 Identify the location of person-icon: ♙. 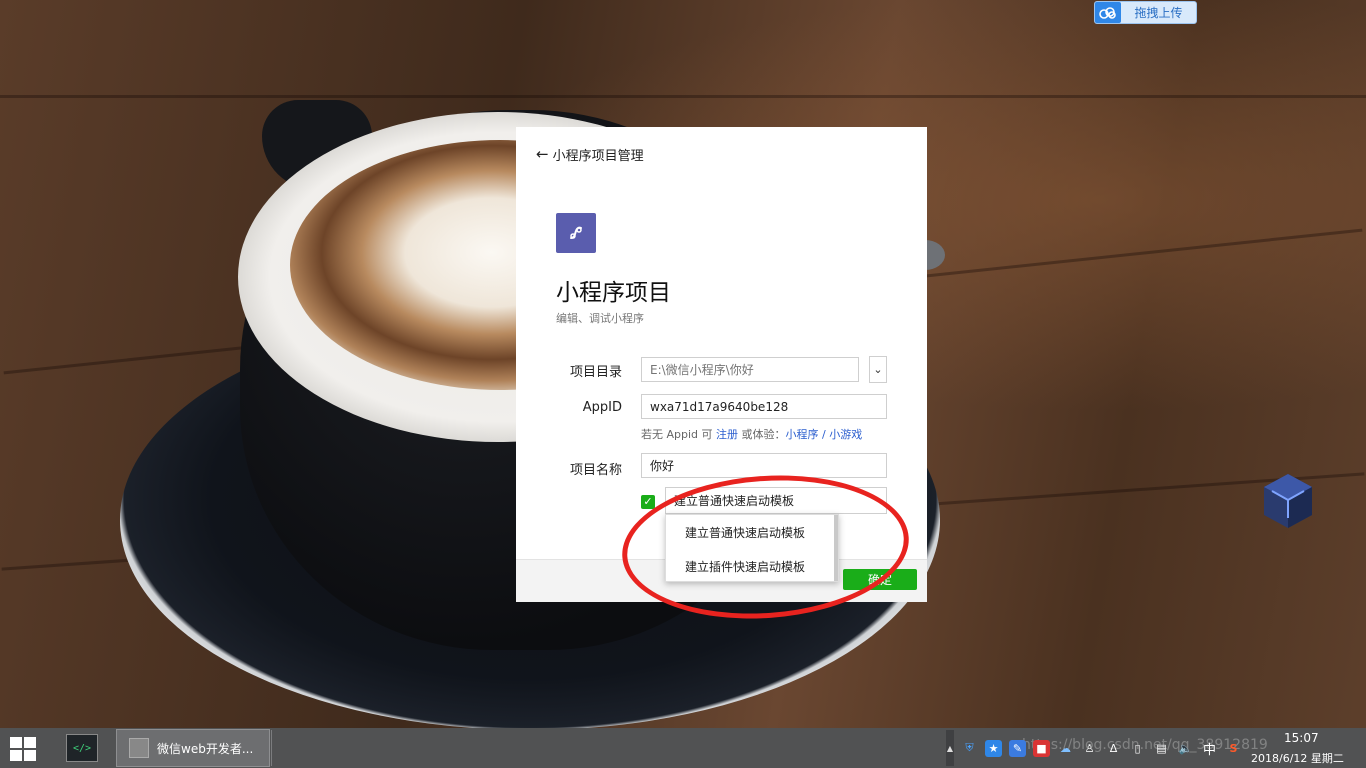
(1089, 748).